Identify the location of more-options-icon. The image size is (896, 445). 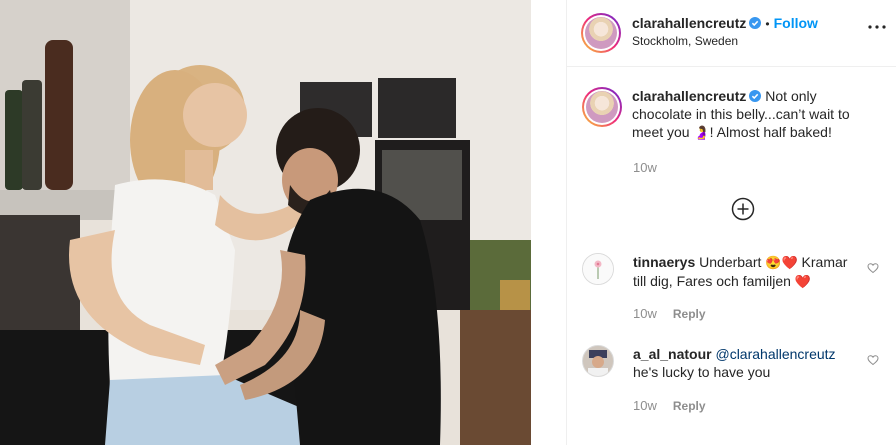
(877, 27).